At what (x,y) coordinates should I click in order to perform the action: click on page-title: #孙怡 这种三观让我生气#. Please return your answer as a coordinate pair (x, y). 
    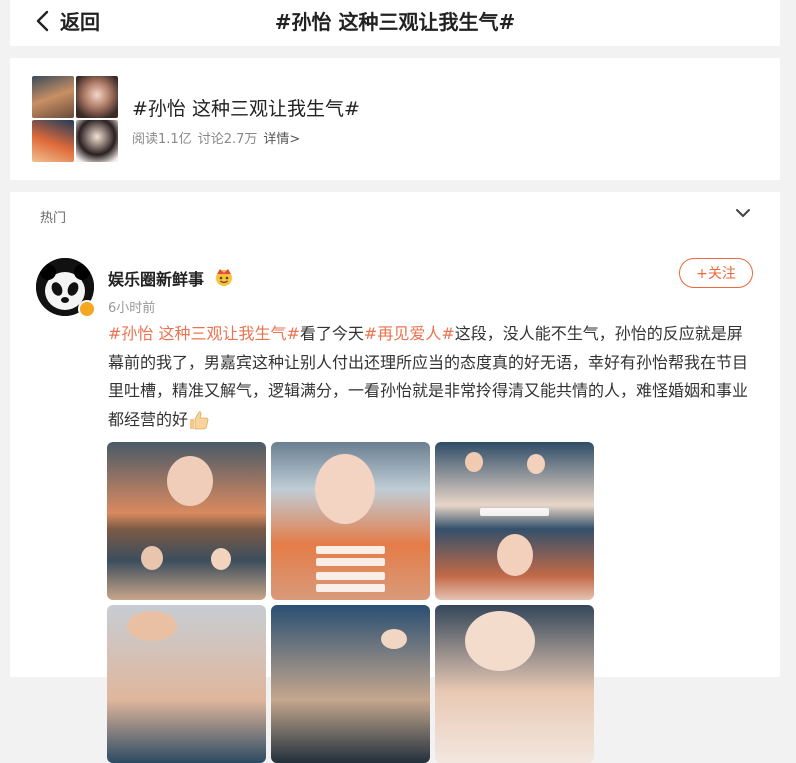
    Looking at the image, I should click on (395, 22).